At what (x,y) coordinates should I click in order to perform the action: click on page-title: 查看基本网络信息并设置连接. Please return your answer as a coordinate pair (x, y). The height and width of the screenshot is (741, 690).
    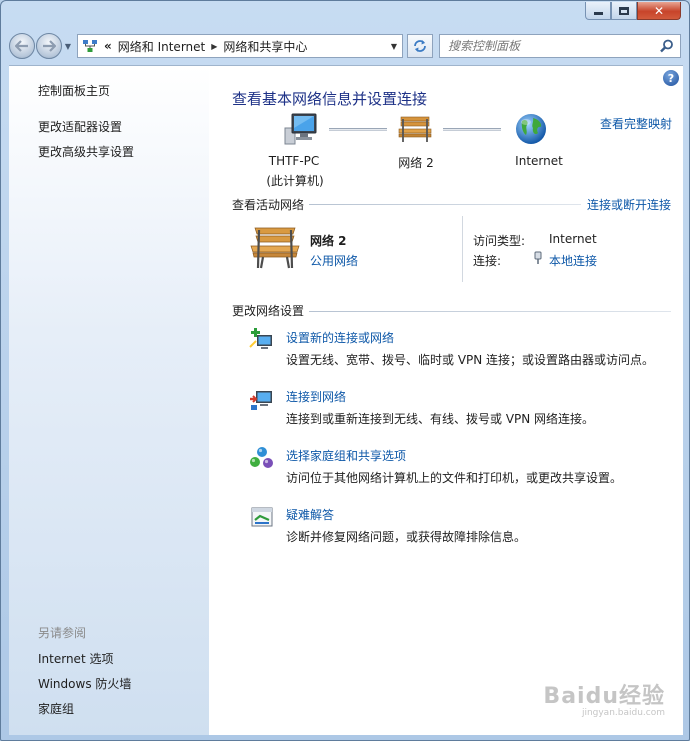
    Looking at the image, I should click on (330, 99).